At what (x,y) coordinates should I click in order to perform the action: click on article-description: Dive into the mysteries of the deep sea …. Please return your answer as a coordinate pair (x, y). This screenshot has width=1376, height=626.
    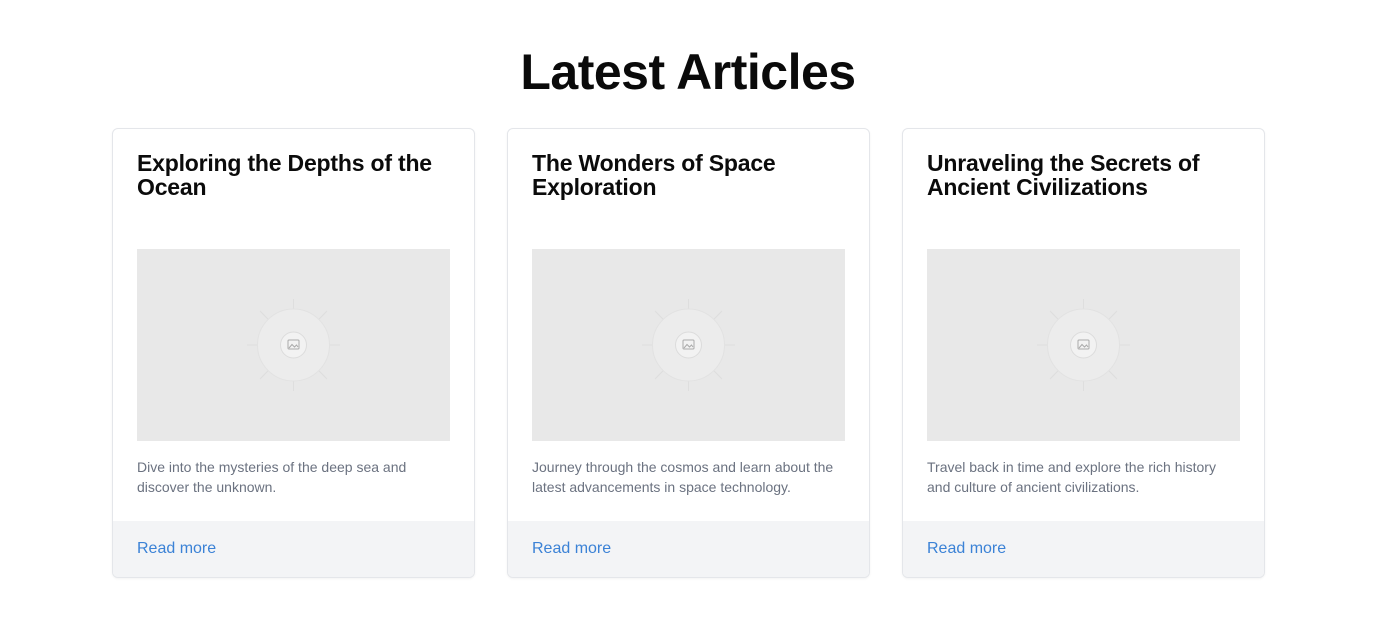
    Looking at the image, I should click on (272, 477).